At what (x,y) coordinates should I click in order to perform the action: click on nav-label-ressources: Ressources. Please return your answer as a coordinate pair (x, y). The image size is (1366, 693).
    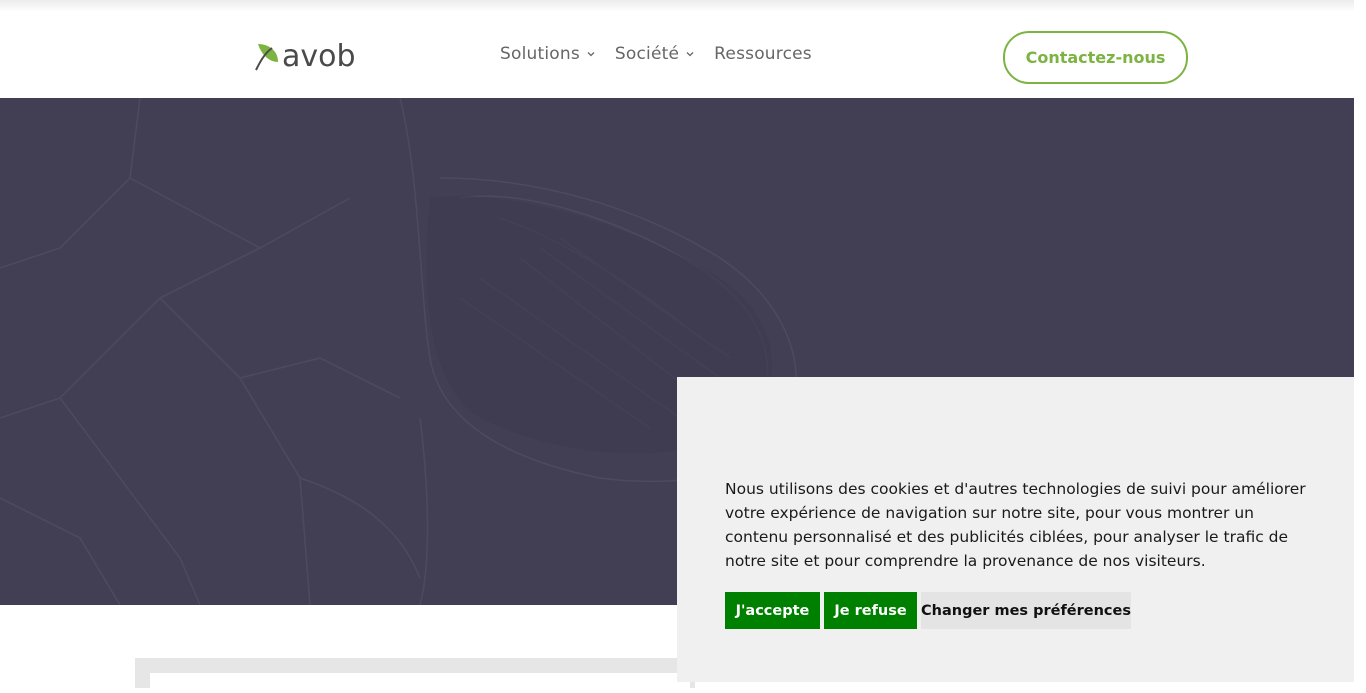
    Looking at the image, I should click on (763, 54).